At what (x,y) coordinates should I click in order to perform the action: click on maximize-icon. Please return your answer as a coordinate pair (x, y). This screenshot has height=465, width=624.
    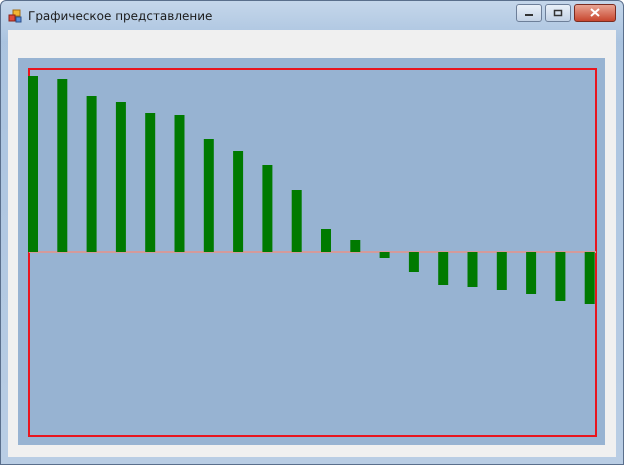
    Looking at the image, I should click on (558, 12).